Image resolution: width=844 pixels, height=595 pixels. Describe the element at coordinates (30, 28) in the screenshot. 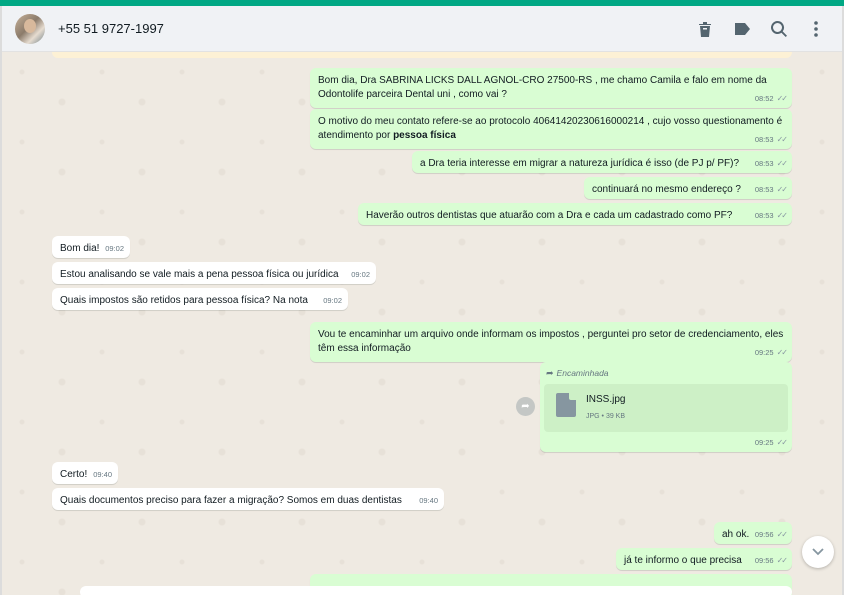

I see `avatar` at that location.